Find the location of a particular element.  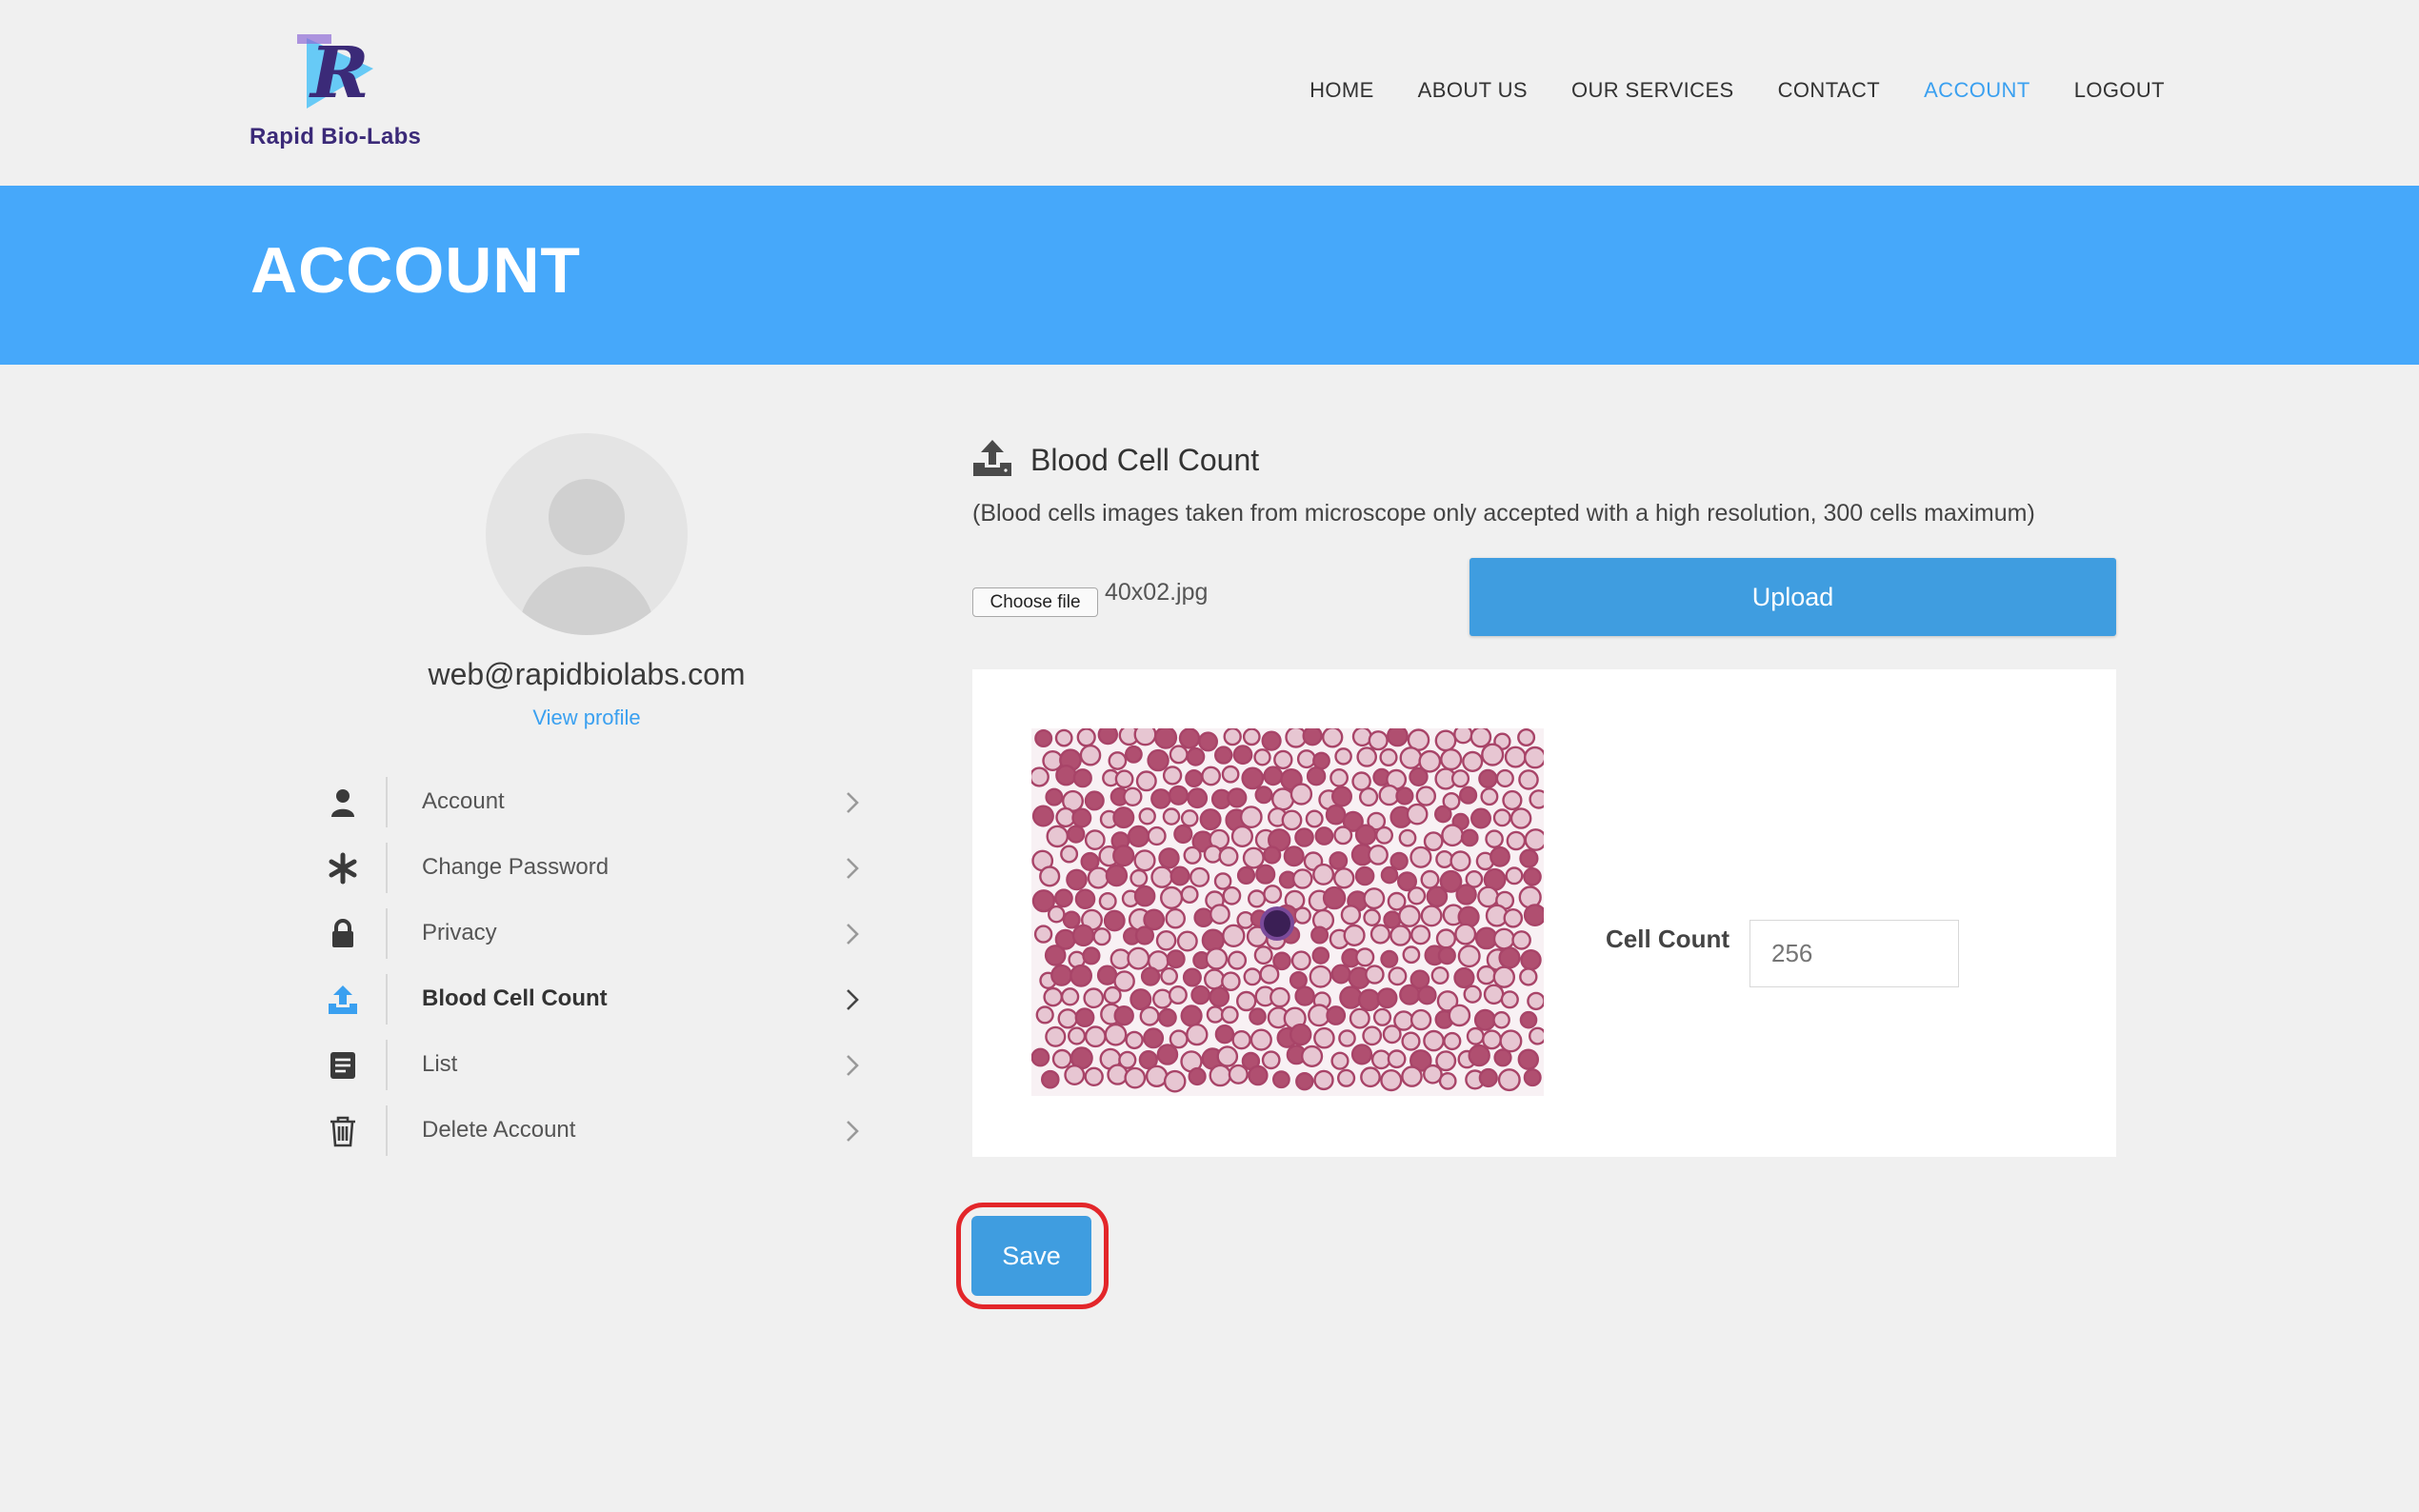

nav-contact: CONTACT is located at coordinates (1829, 90).